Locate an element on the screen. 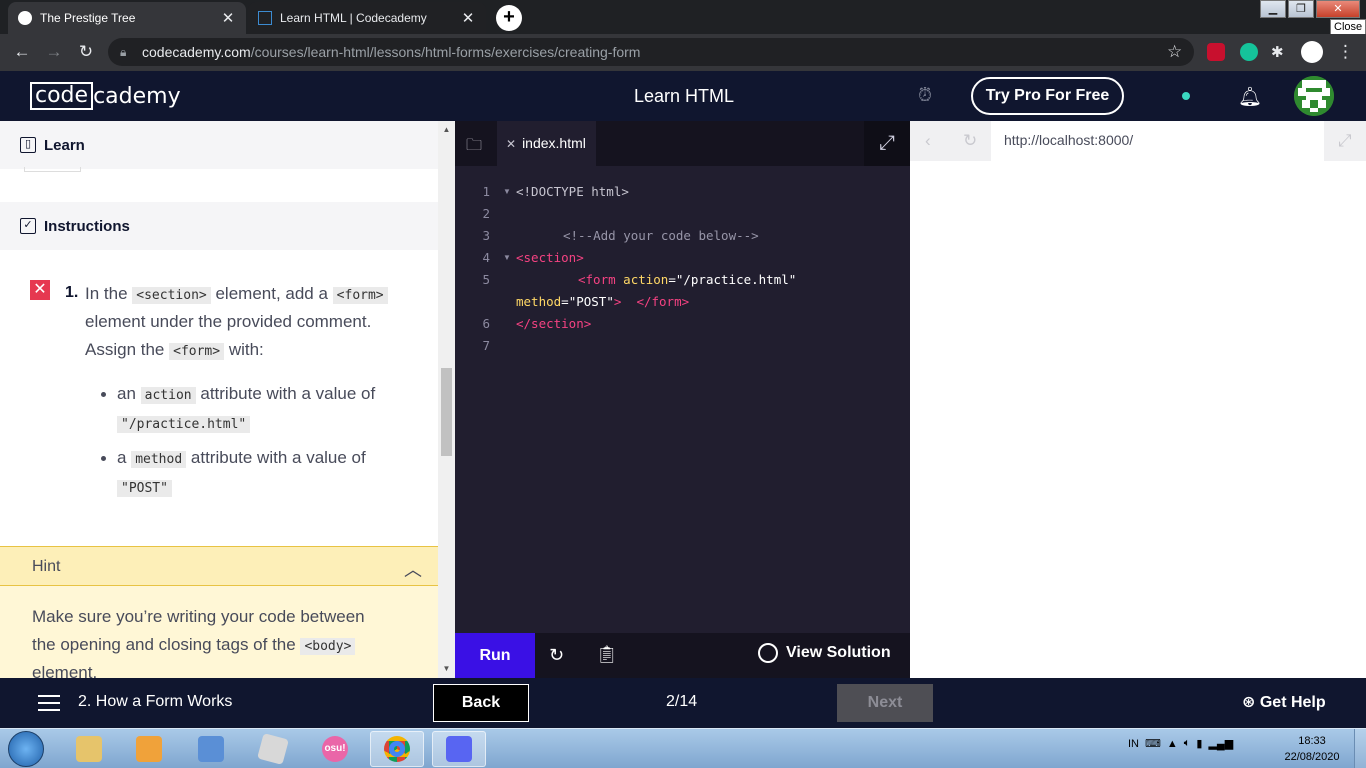  hint-toggle: Hint is located at coordinates (219, 566).